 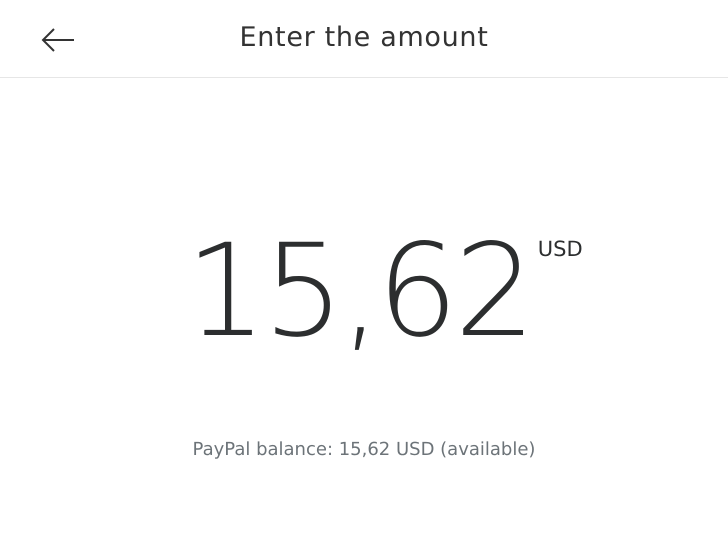 I want to click on currency-label: USD, so click(x=560, y=249).